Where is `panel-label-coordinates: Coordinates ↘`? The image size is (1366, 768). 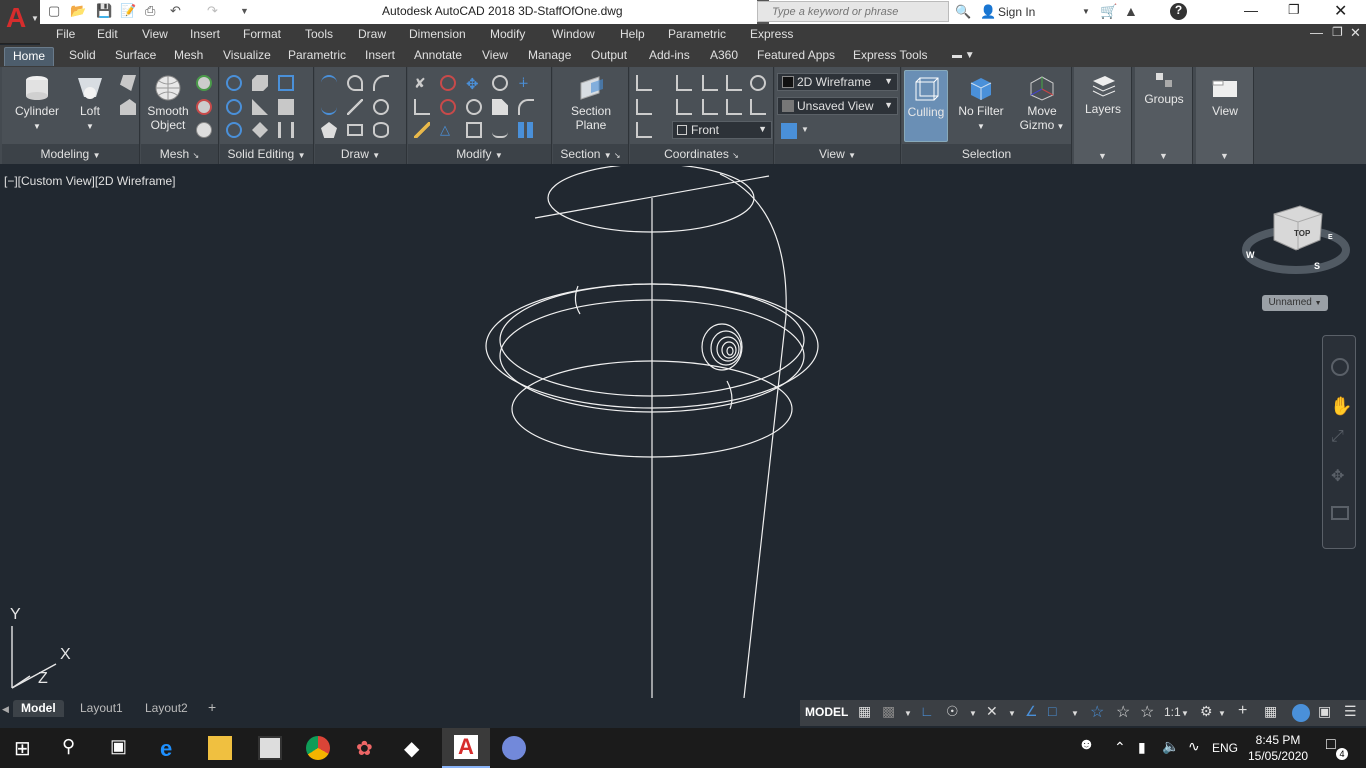 panel-label-coordinates: Coordinates ↘ is located at coordinates (701, 154).